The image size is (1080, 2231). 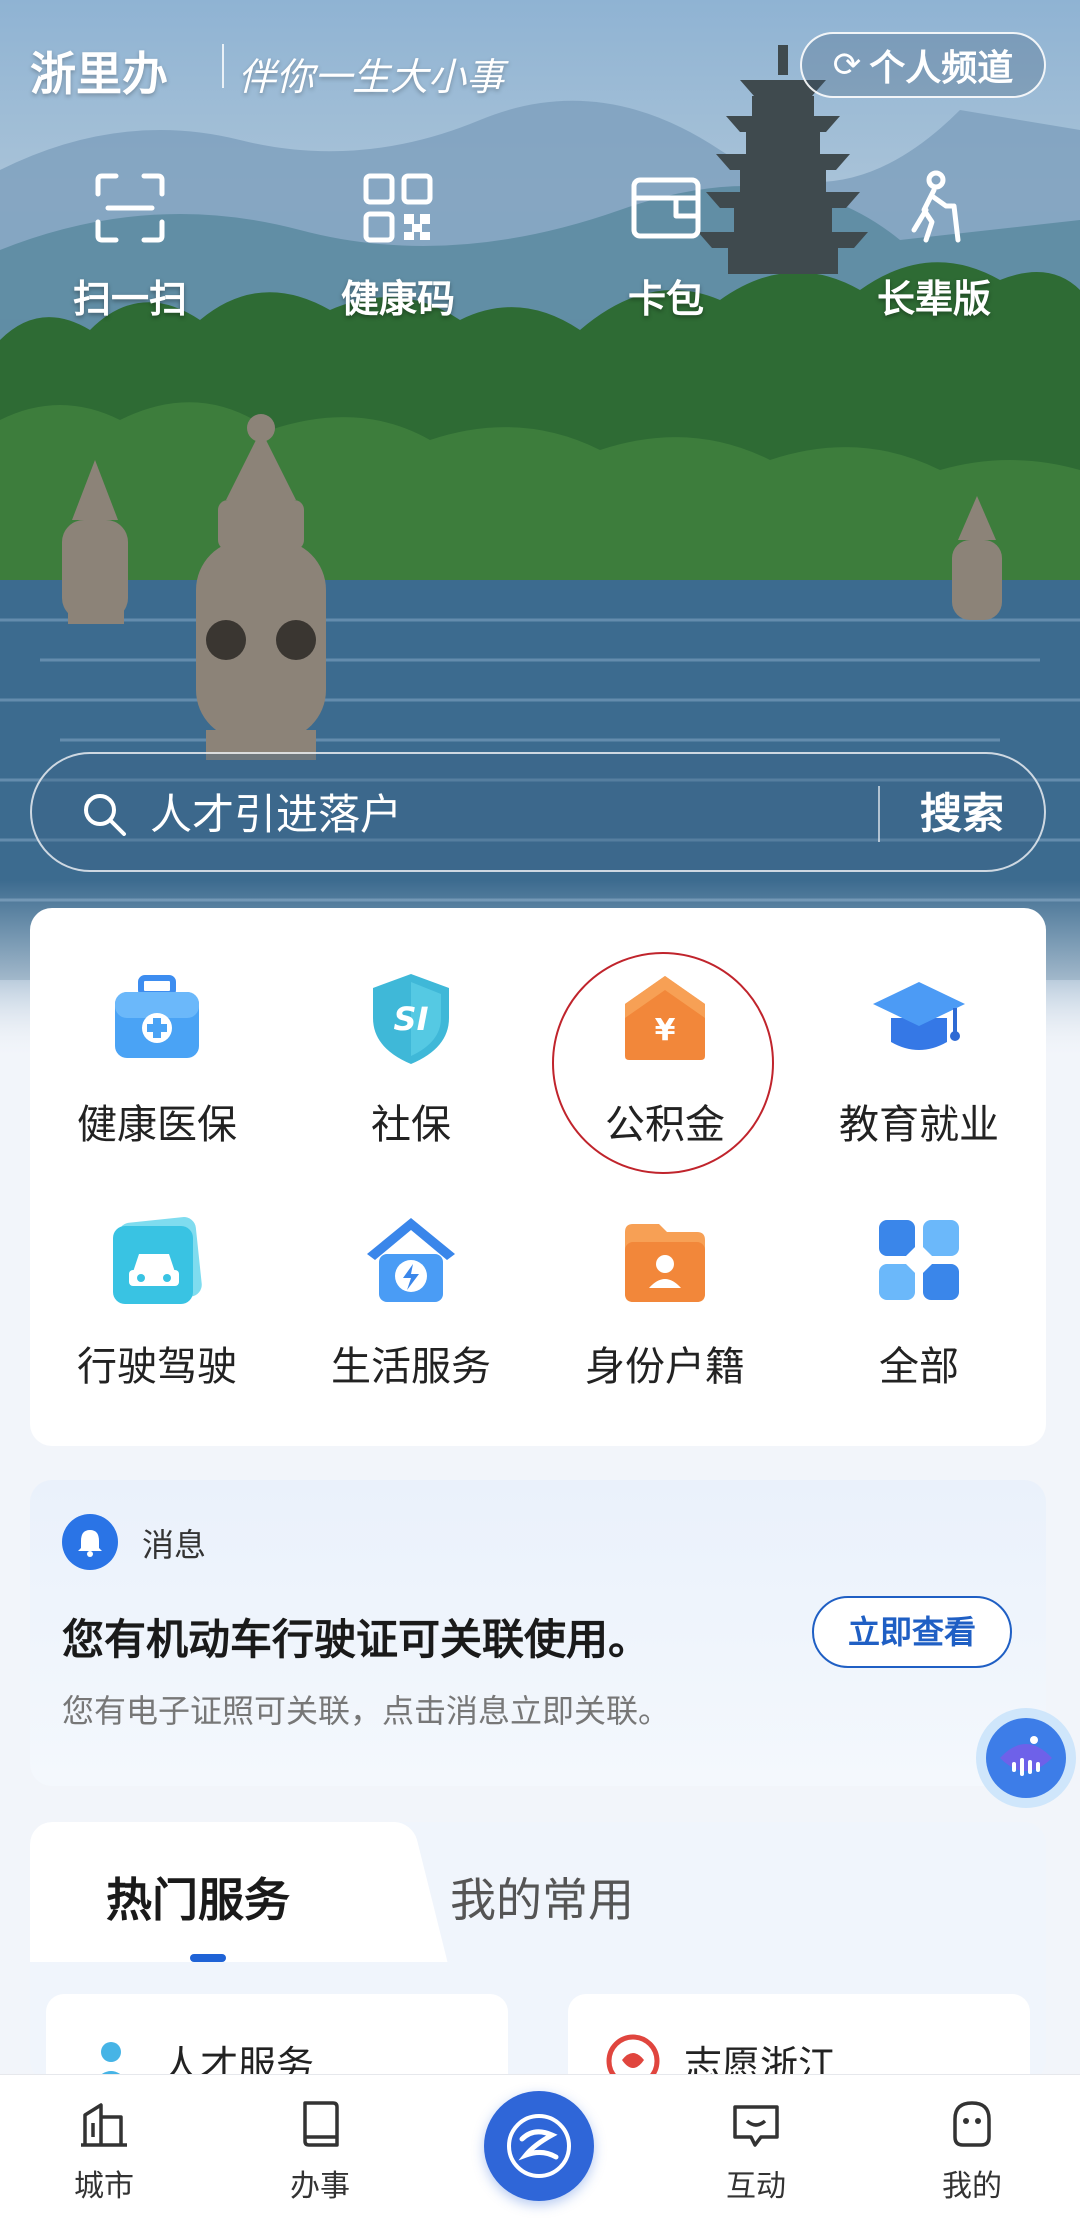 What do you see at coordinates (666, 208) in the screenshot?
I see `wallet-icon` at bounding box center [666, 208].